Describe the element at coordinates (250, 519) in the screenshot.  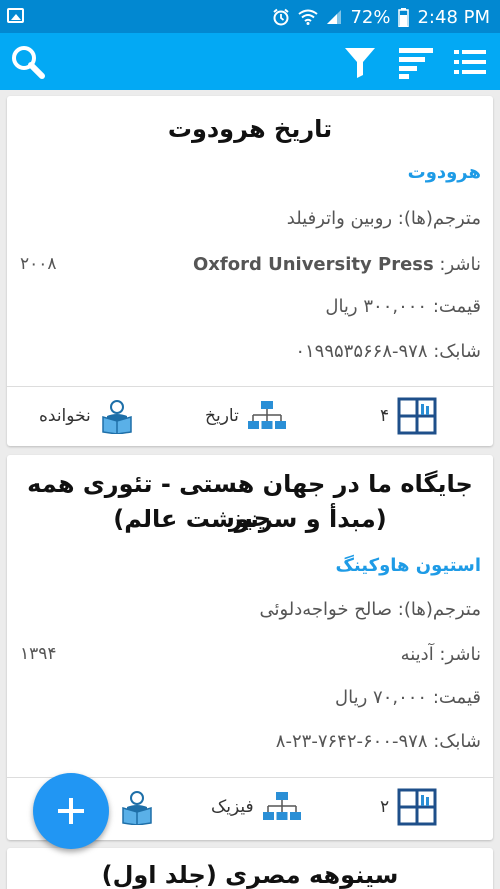
I see `book-title-line2: (مبدأ و سرنوشت عالم)` at that location.